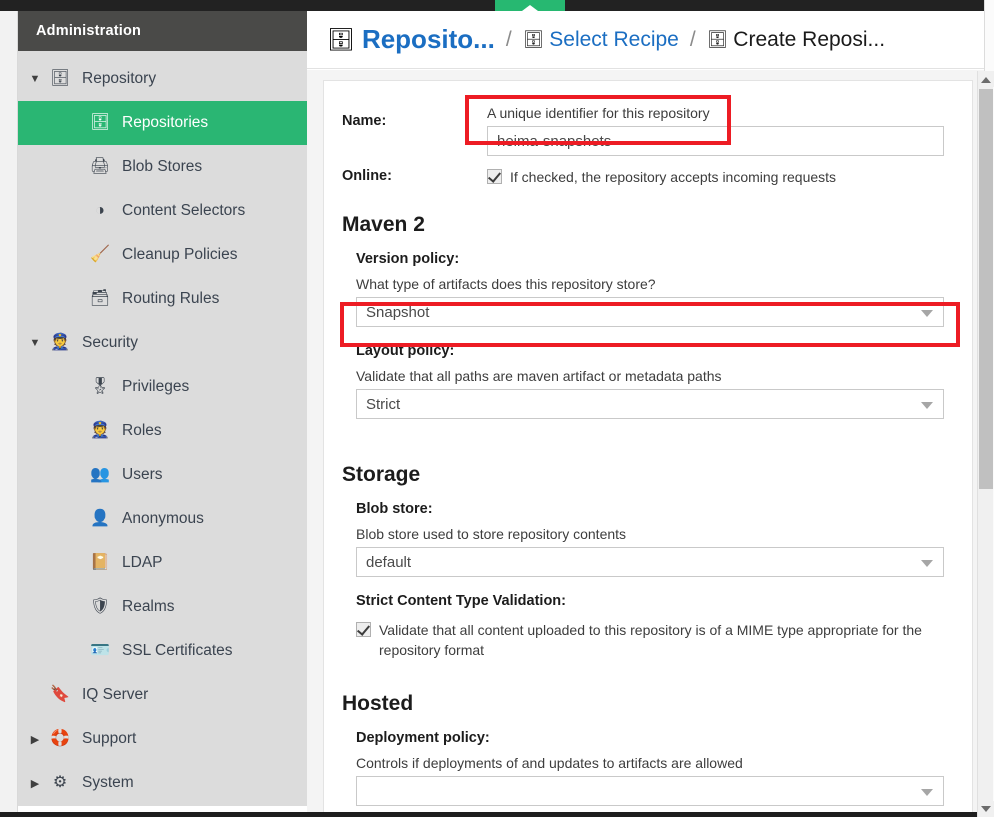 The image size is (994, 817). I want to click on version-policy-value: Snapshot, so click(398, 312).